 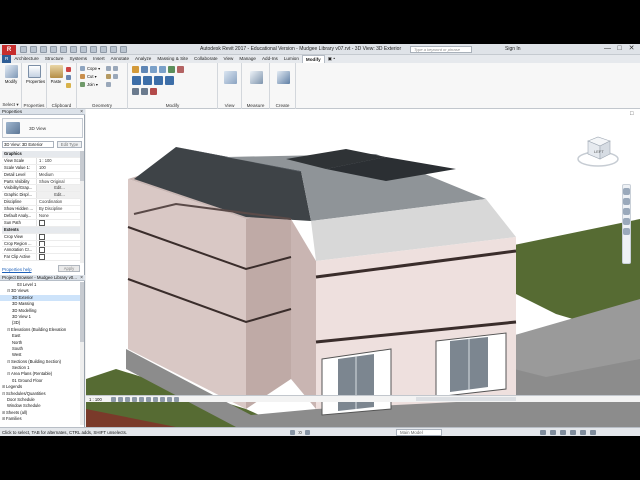 What do you see at coordinates (58, 160) in the screenshot?
I see `property-value: 1 : 100` at bounding box center [58, 160].